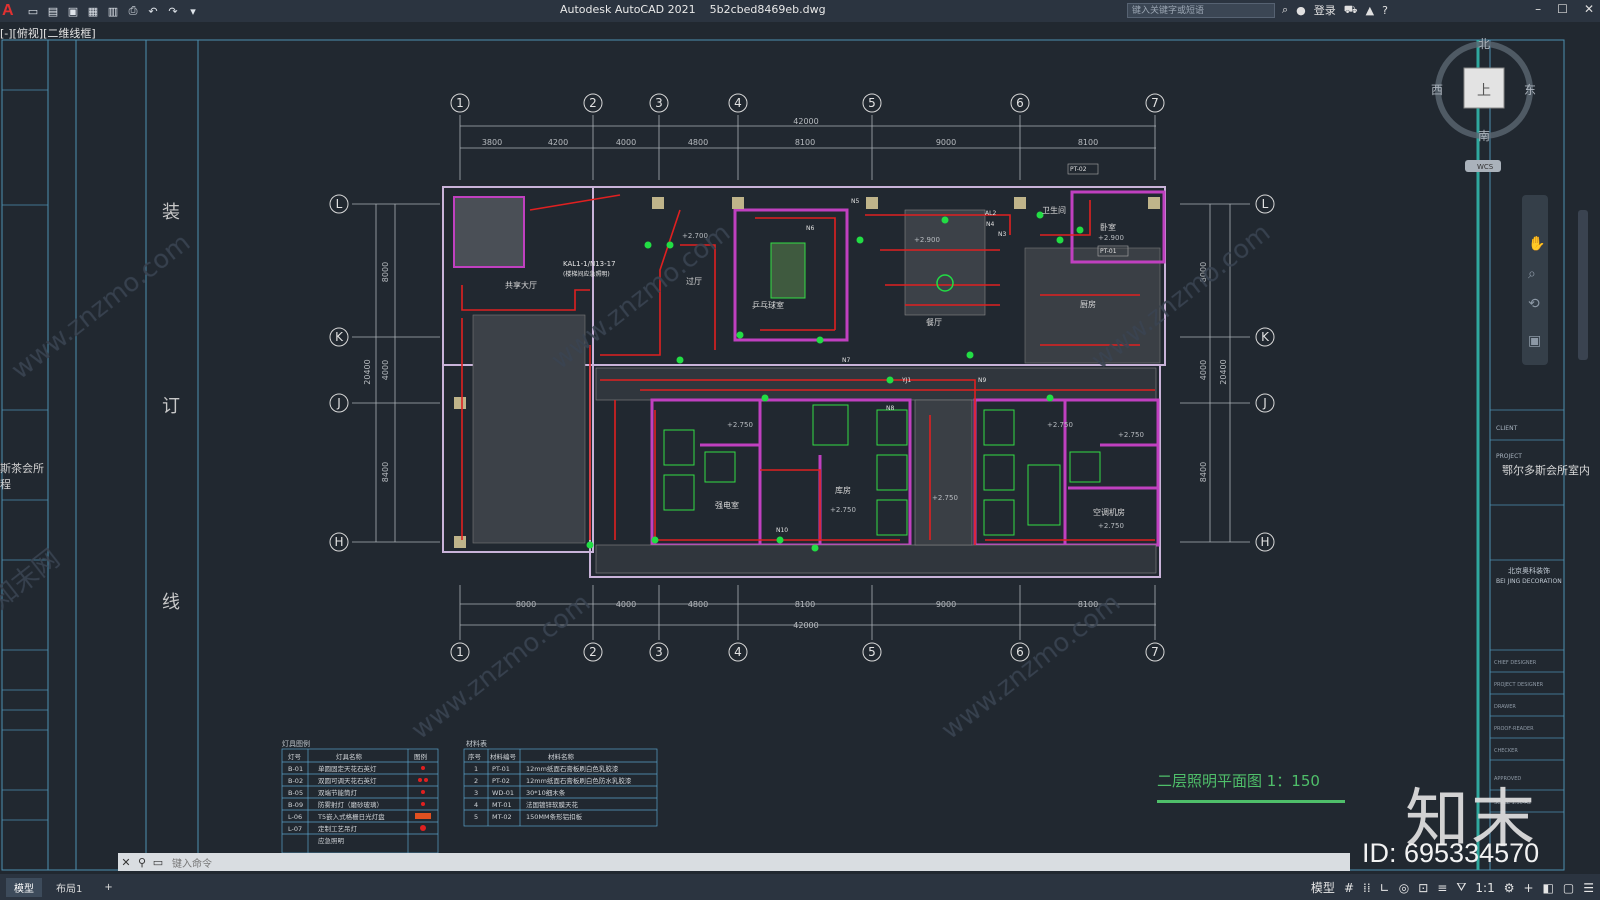 Image resolution: width=1600 pixels, height=900 pixels. What do you see at coordinates (788, 270) in the screenshot?
I see `pingpong-table` at bounding box center [788, 270].